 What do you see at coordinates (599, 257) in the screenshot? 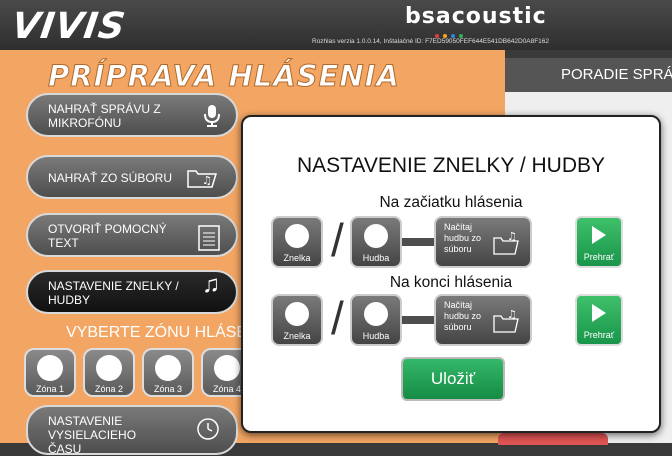
I see `start-play-label: Prehrať` at bounding box center [599, 257].